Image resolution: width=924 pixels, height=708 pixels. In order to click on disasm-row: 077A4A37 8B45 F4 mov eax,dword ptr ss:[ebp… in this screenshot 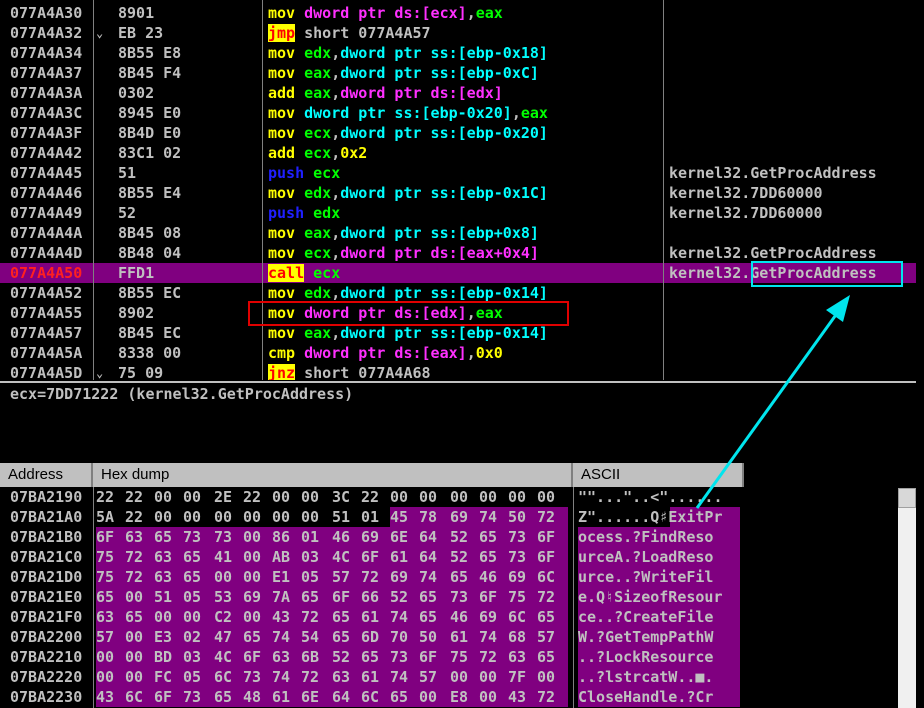, I will do `click(458, 73)`.